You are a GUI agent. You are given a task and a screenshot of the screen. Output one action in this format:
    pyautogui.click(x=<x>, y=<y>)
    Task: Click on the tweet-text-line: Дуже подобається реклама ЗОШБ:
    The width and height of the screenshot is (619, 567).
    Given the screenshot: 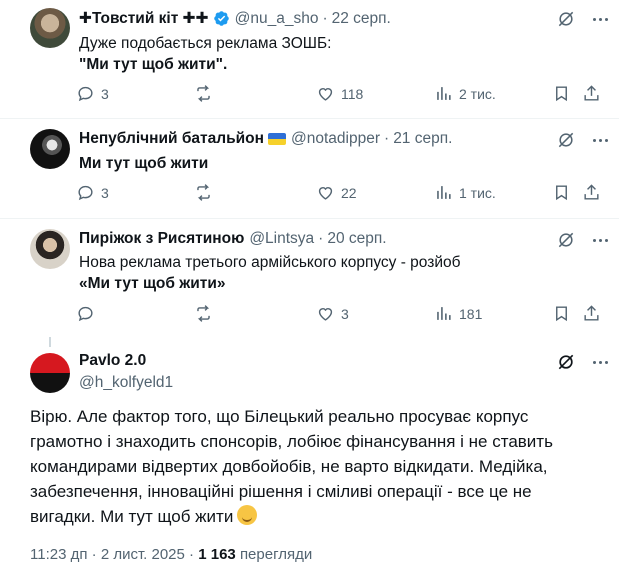 What is the action you would take?
    pyautogui.click(x=205, y=43)
    